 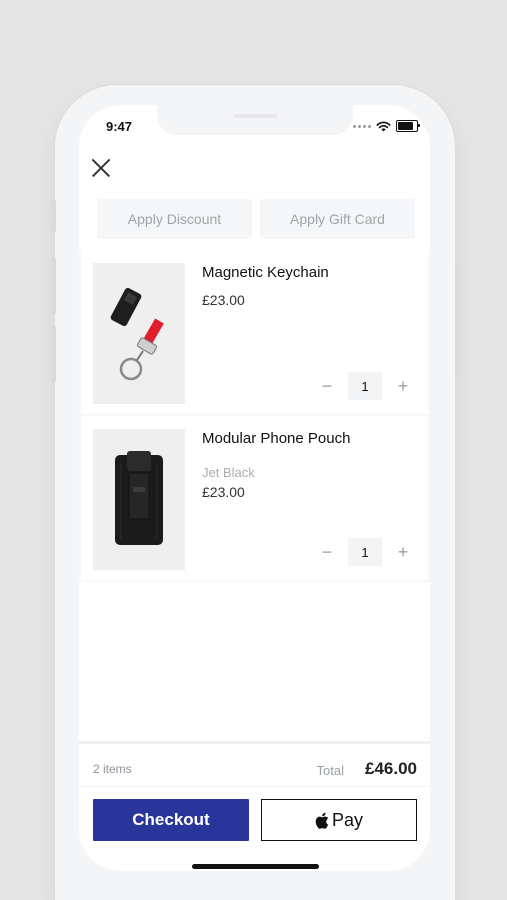 I want to click on status-icons, so click(x=386, y=126).